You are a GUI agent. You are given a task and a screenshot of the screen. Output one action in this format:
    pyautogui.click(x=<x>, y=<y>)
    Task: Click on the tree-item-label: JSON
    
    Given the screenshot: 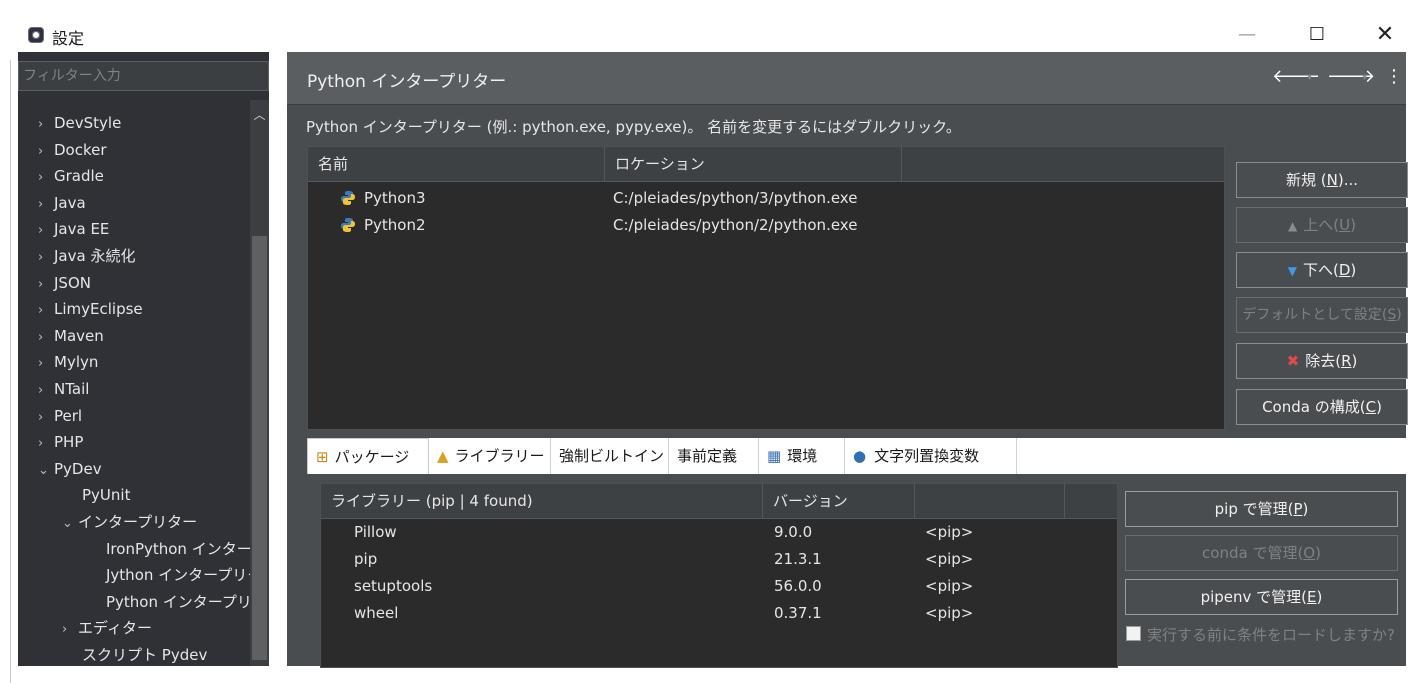 What is the action you would take?
    pyautogui.click(x=72, y=282)
    